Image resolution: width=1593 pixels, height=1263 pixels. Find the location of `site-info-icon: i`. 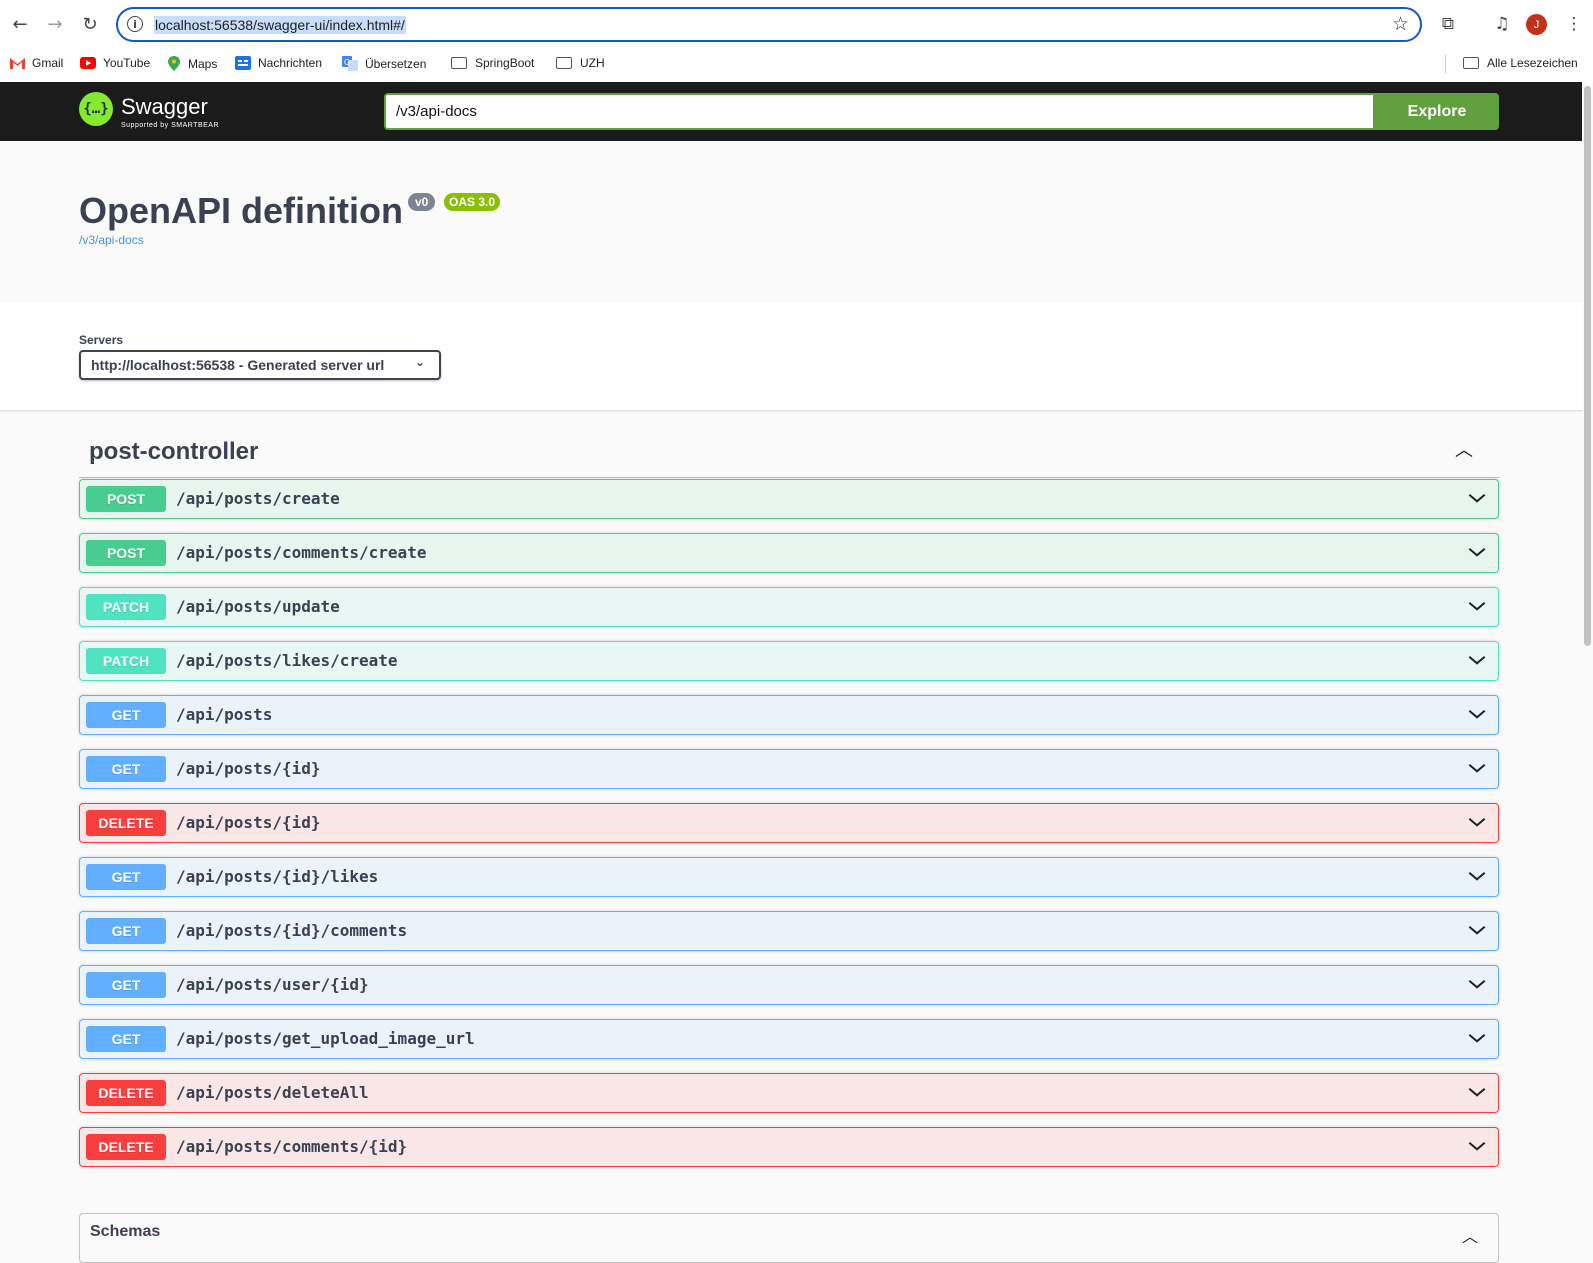

site-info-icon: i is located at coordinates (135, 24).